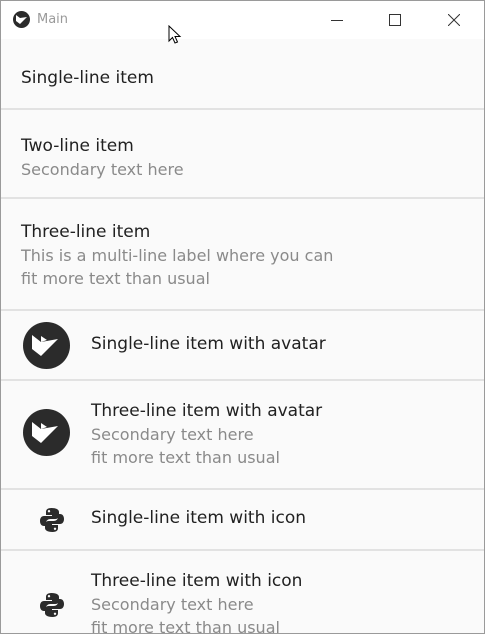  I want to click on minimize-button, so click(337, 20).